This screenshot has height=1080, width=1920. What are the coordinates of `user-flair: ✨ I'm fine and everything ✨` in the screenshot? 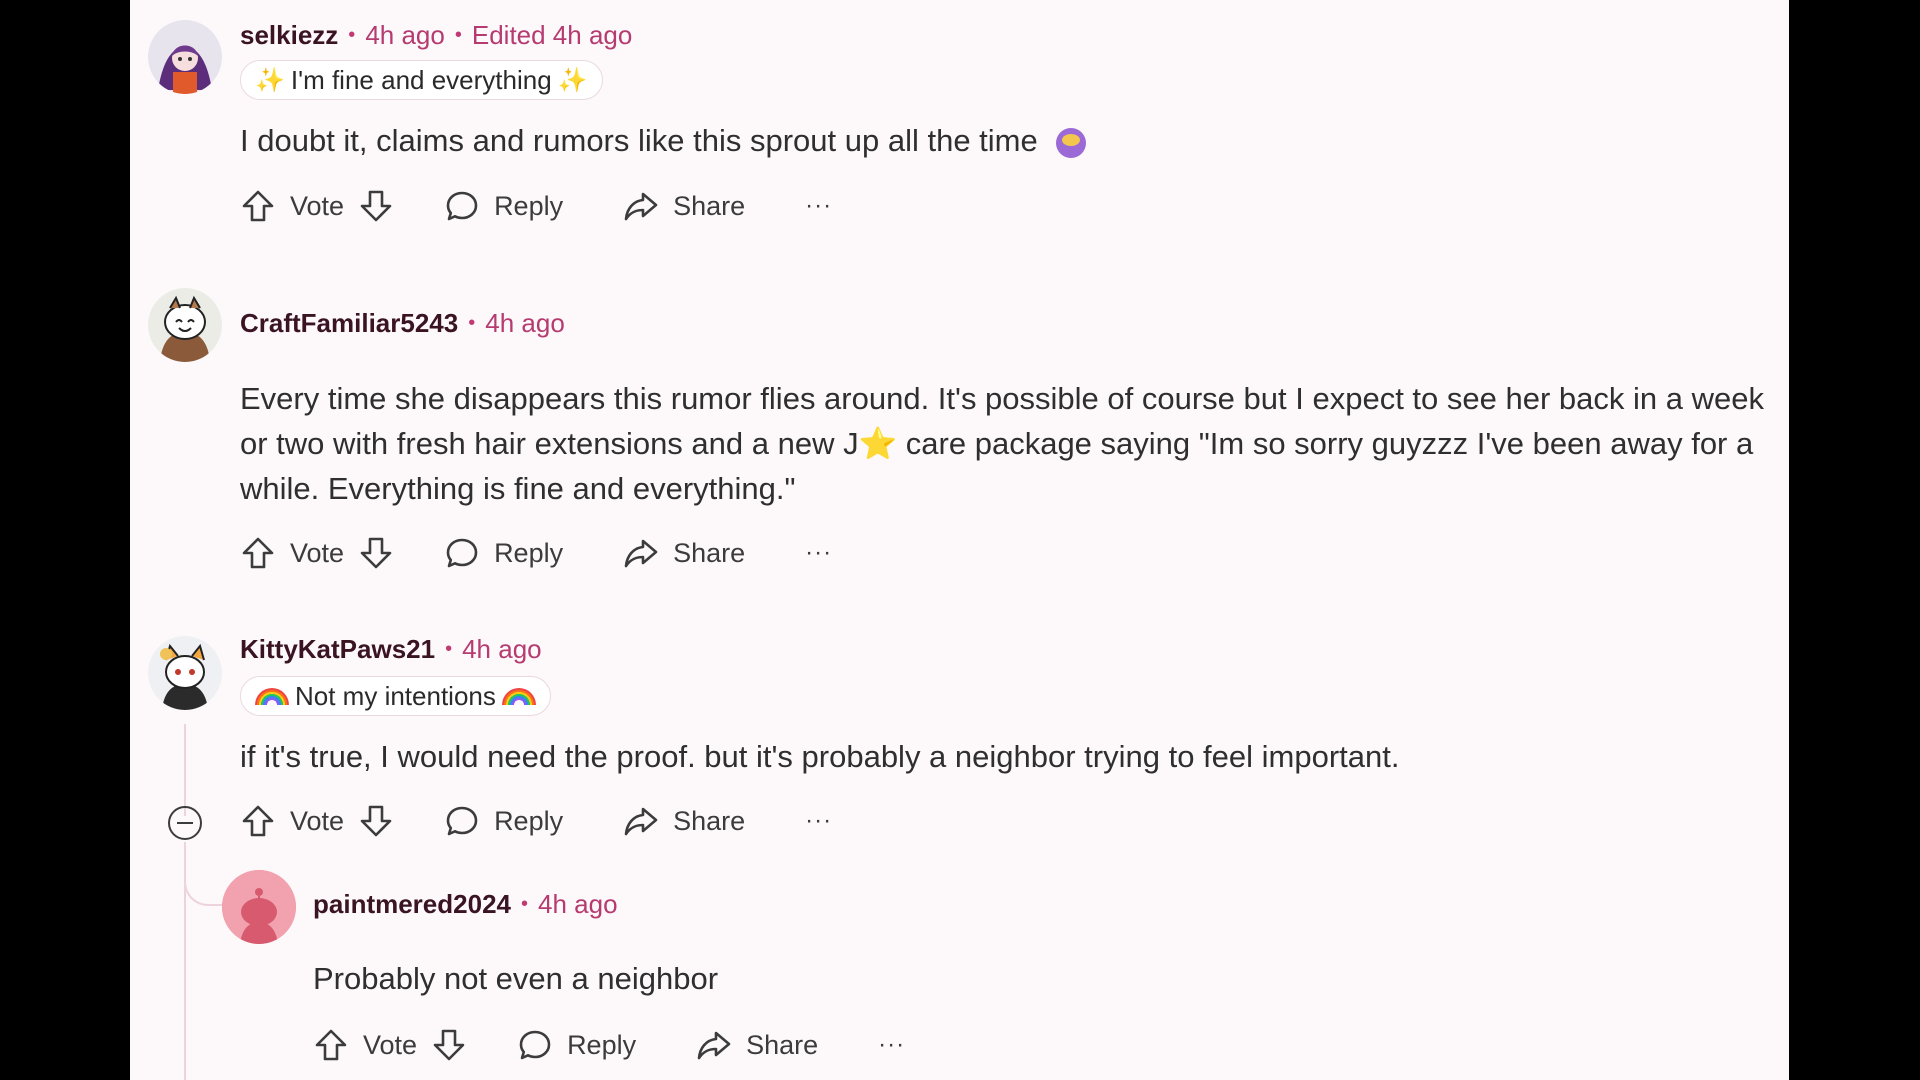 It's located at (421, 80).